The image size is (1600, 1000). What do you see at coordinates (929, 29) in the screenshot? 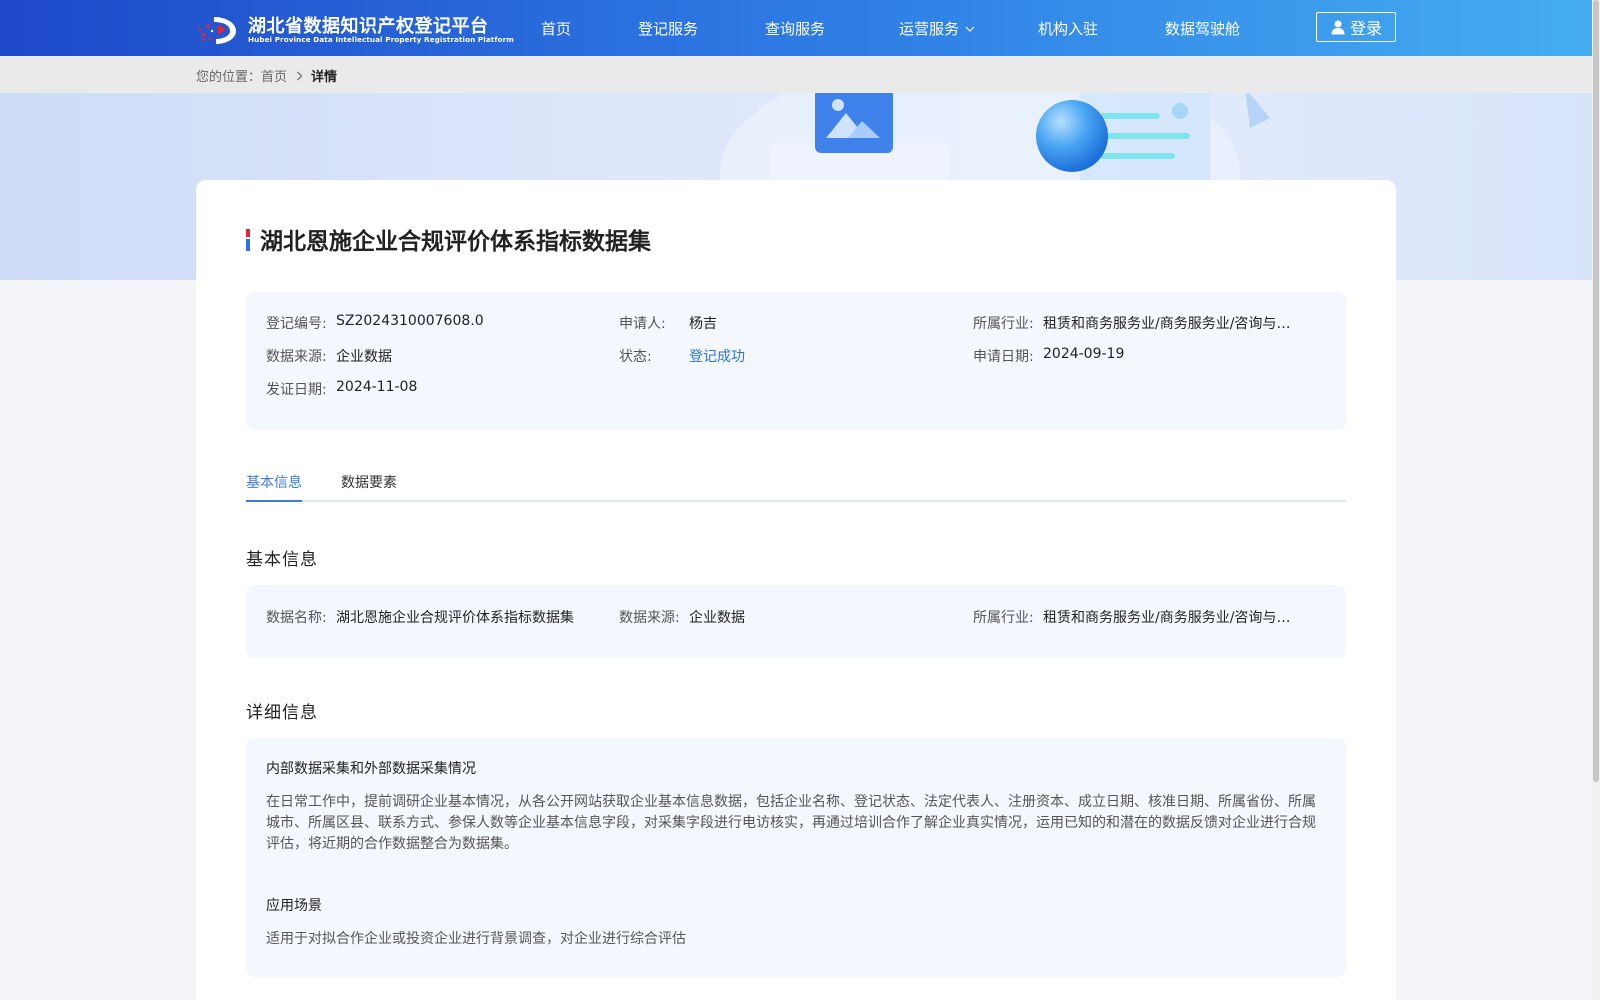
I see `nav-item-operation-label: 运营服务` at bounding box center [929, 29].